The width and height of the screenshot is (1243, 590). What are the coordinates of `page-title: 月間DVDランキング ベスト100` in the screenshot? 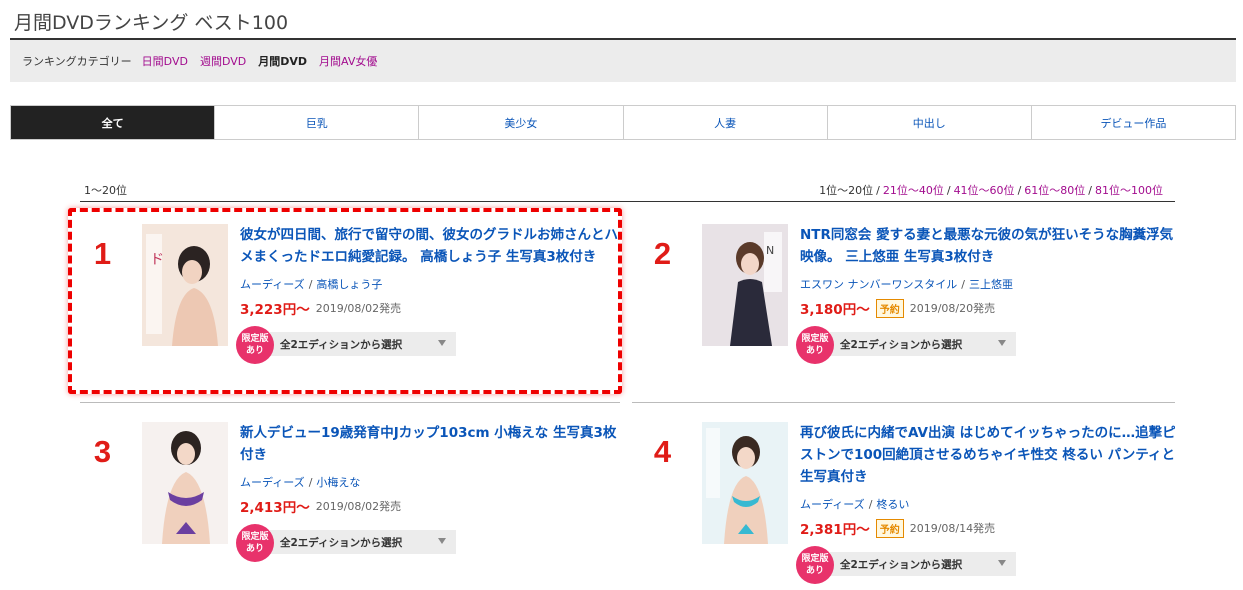 It's located at (151, 23).